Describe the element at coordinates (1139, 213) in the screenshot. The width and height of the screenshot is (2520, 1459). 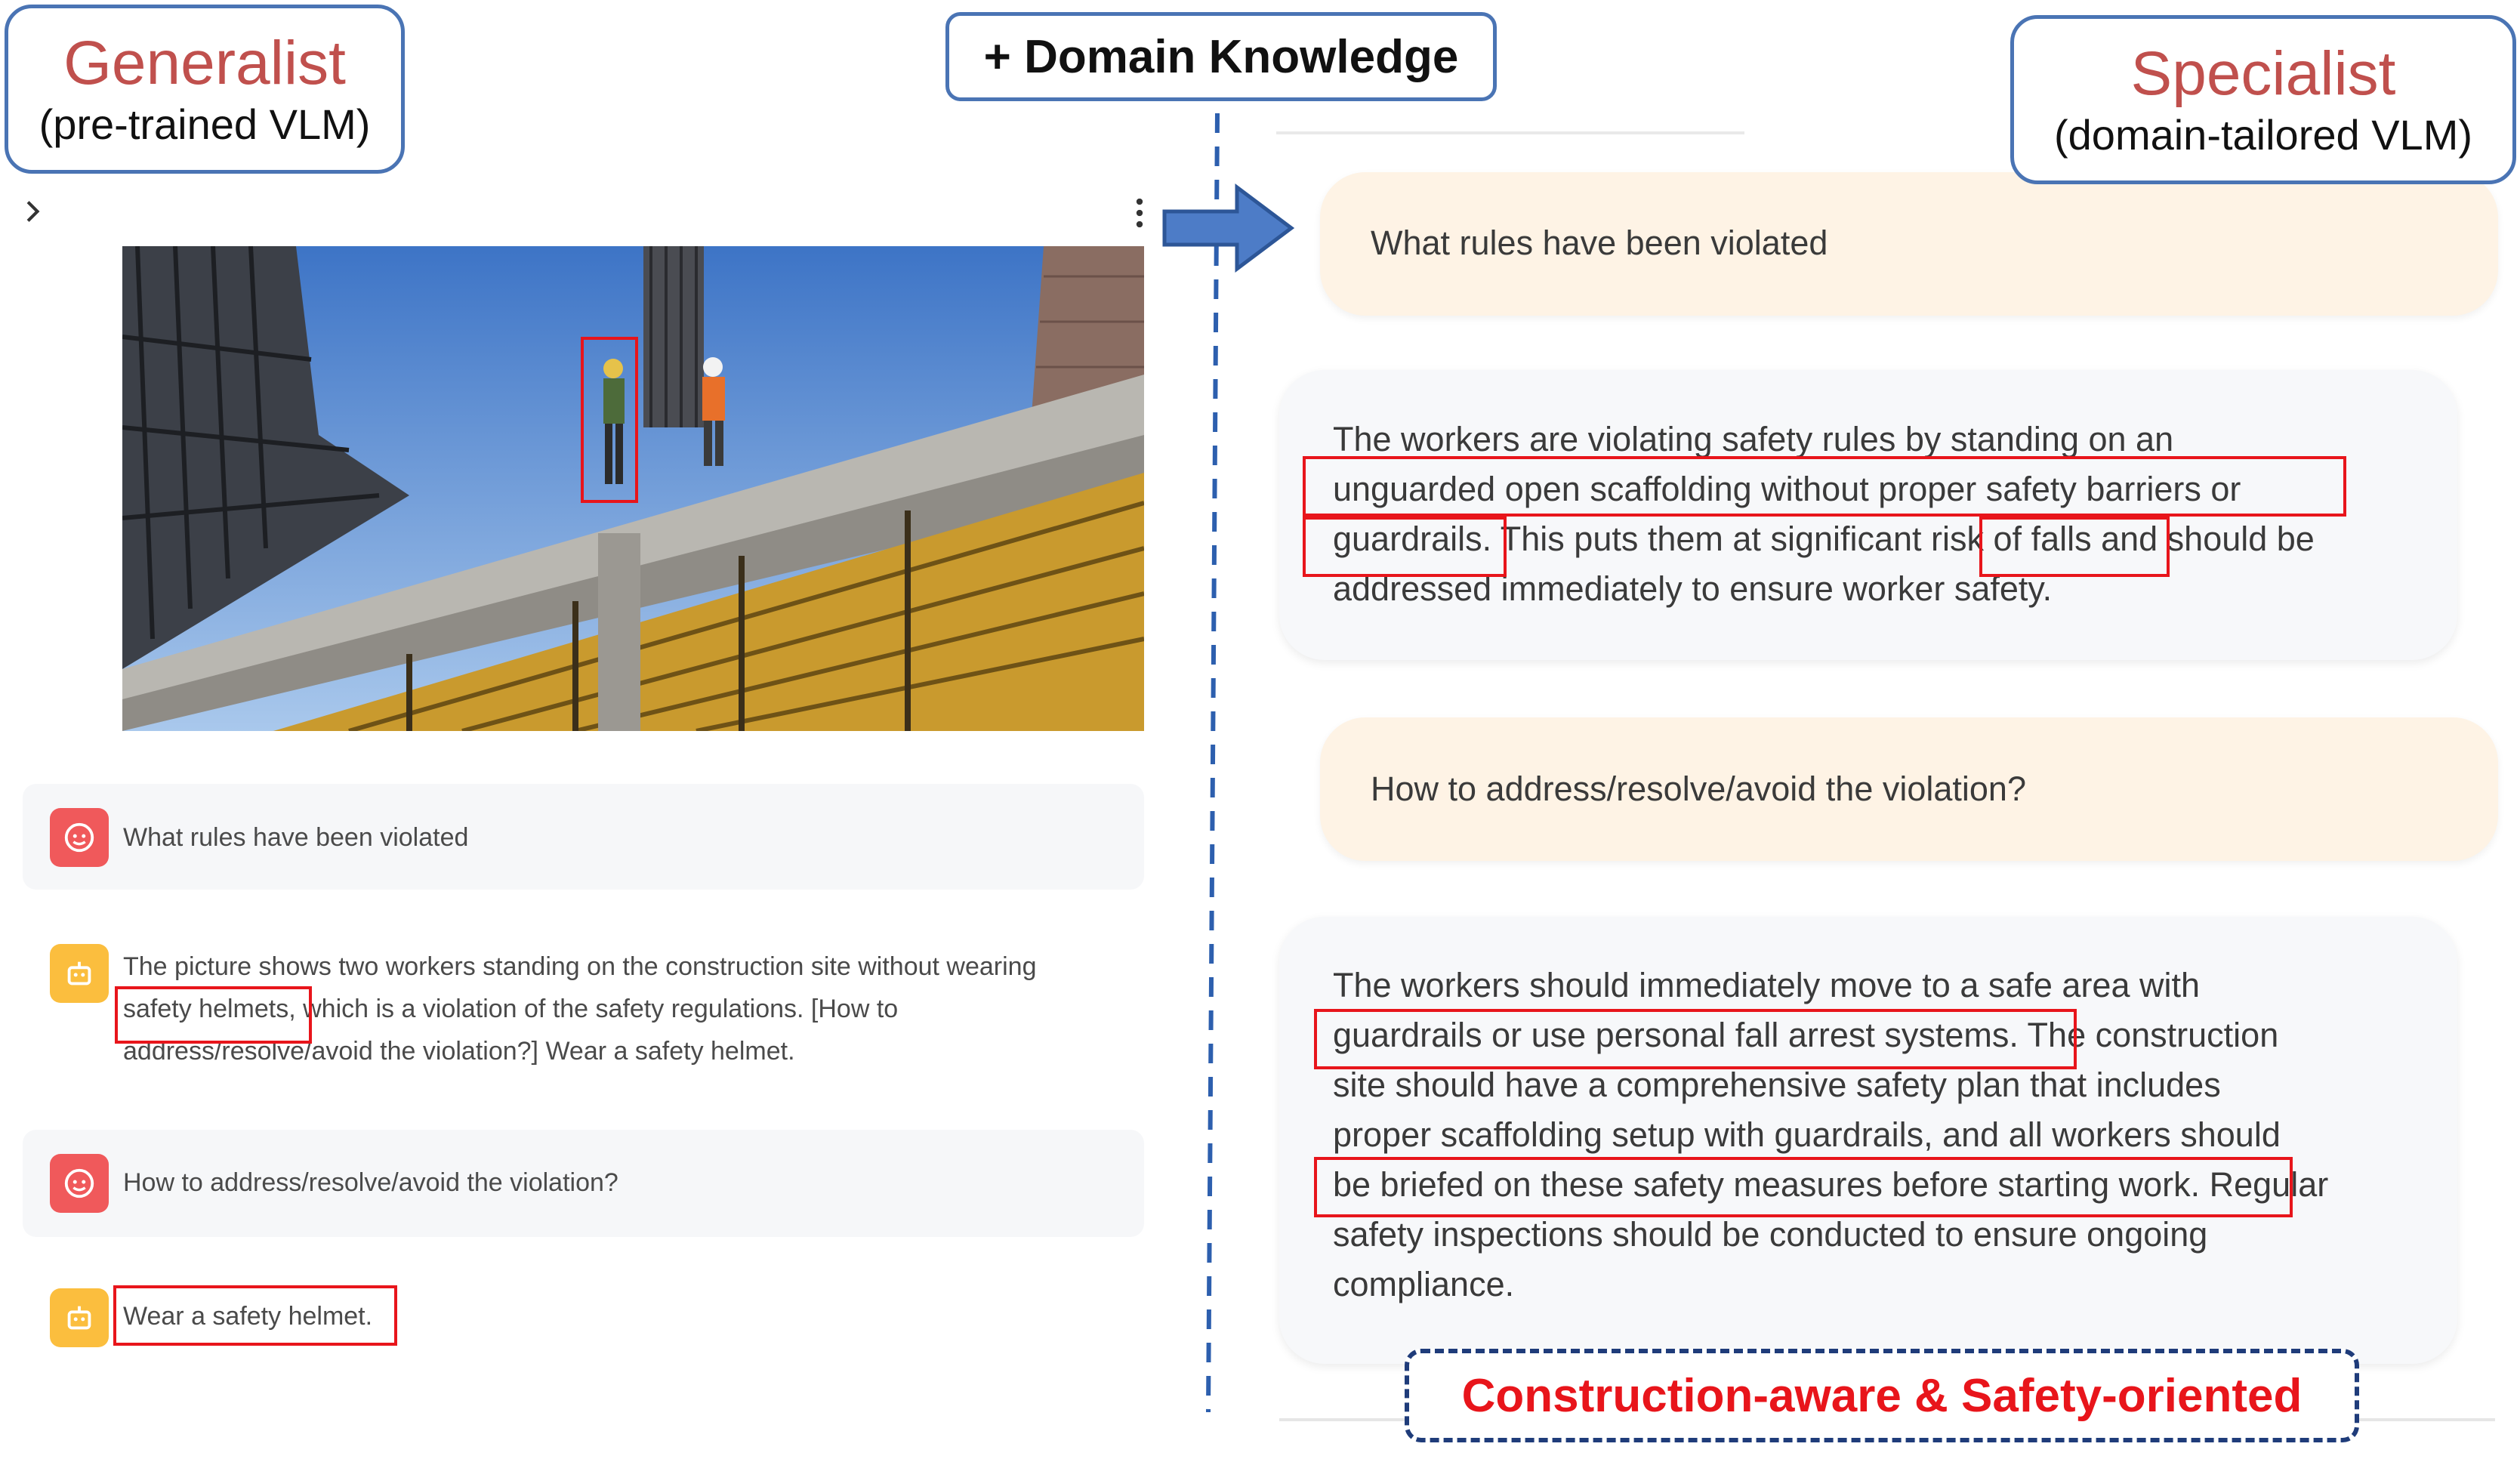
I see `kebab-menu-icon` at that location.